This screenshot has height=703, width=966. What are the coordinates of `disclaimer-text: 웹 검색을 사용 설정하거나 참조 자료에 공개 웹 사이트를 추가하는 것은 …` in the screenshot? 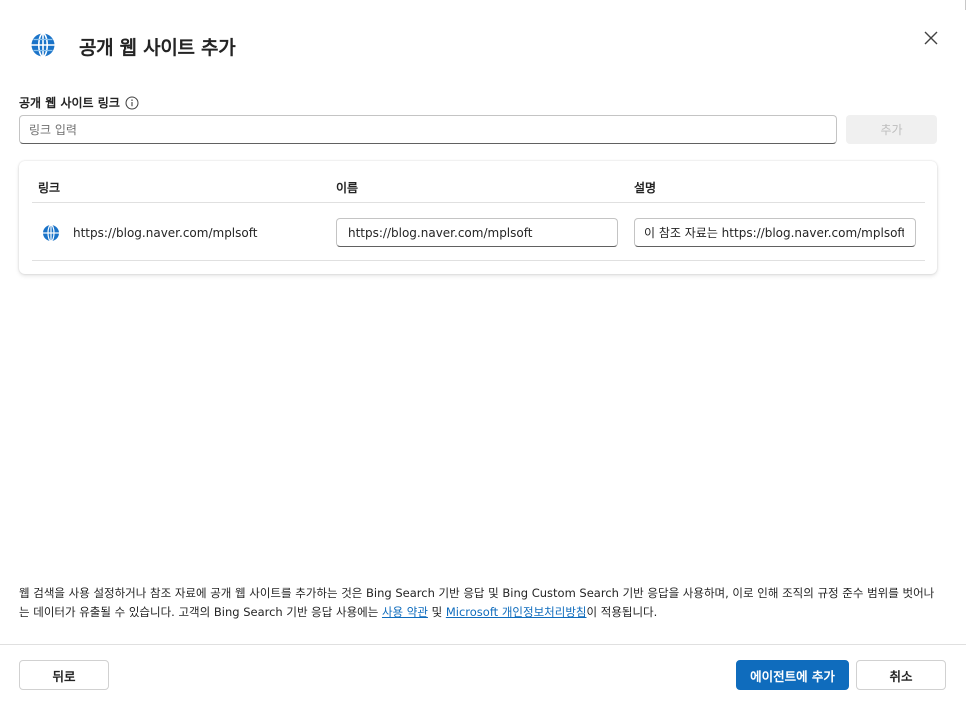 It's located at (478, 603).